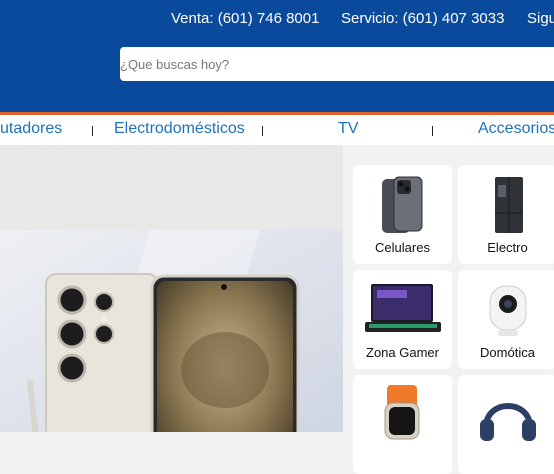 This screenshot has width=554, height=474. Describe the element at coordinates (422, 18) in the screenshot. I see `service-phone: Servicio: (601) 407 3033` at that location.